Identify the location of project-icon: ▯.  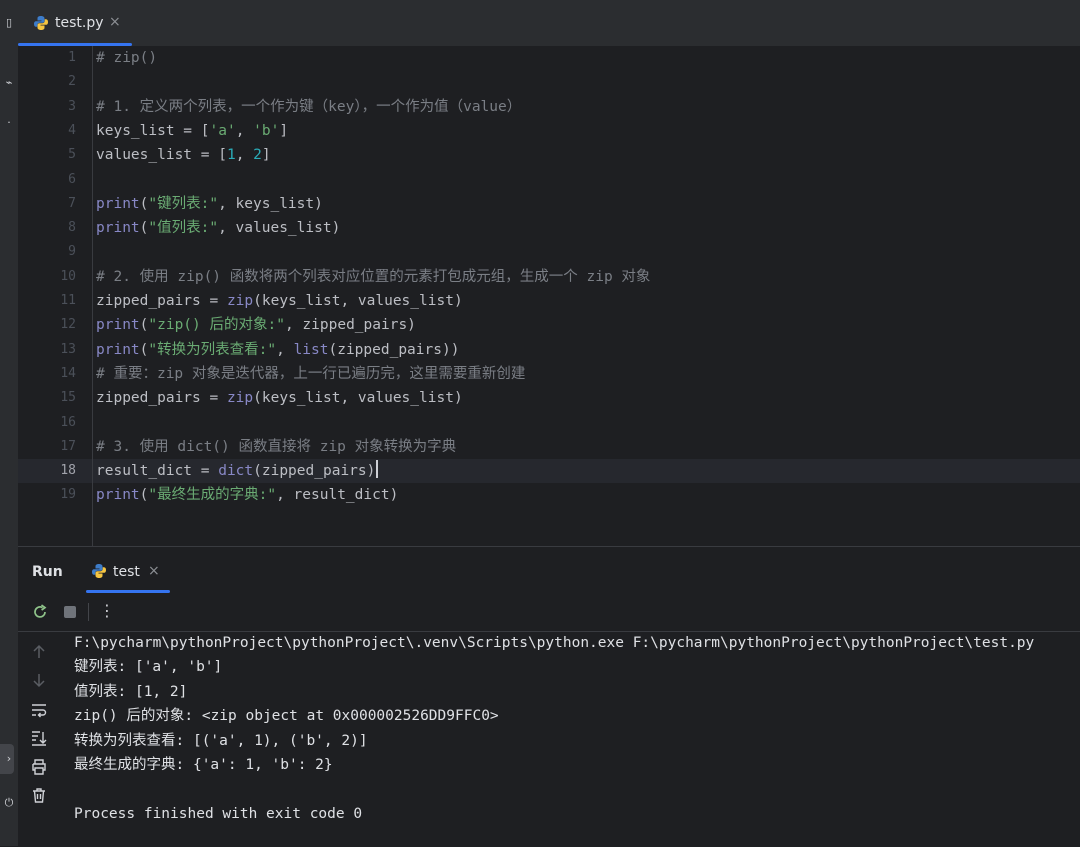
(9, 23).